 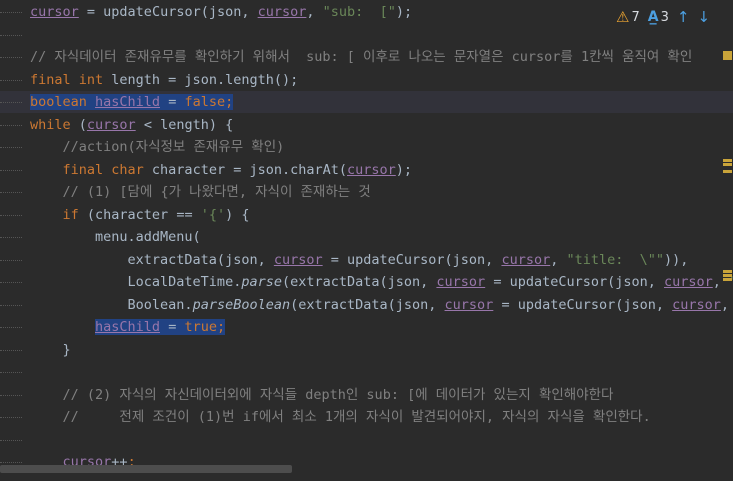 What do you see at coordinates (725, 304) in the screenshot?
I see `code-token: , "` at bounding box center [725, 304].